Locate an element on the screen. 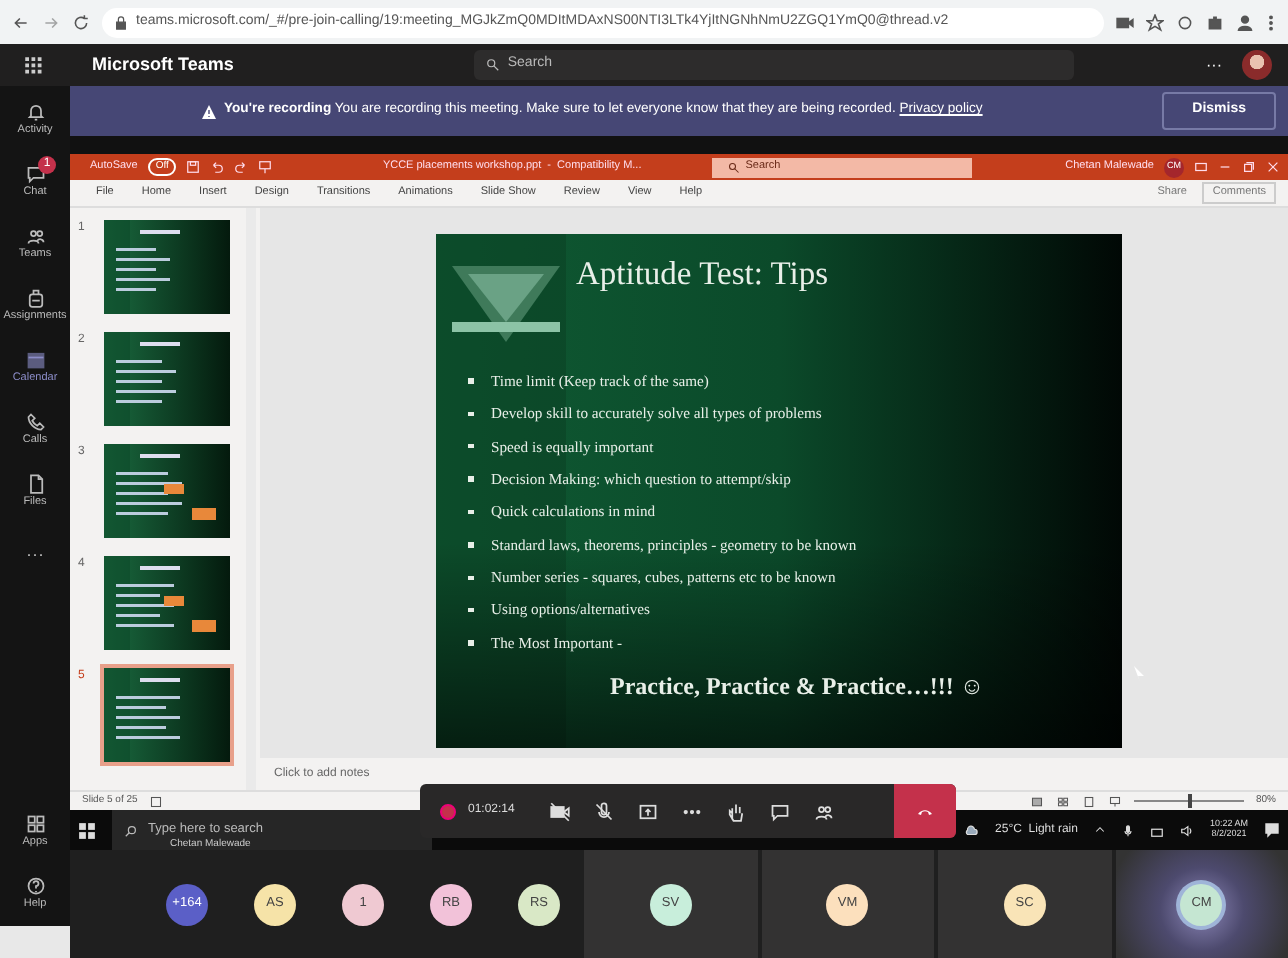  chevron-up-icon is located at coordinates (1099, 830).